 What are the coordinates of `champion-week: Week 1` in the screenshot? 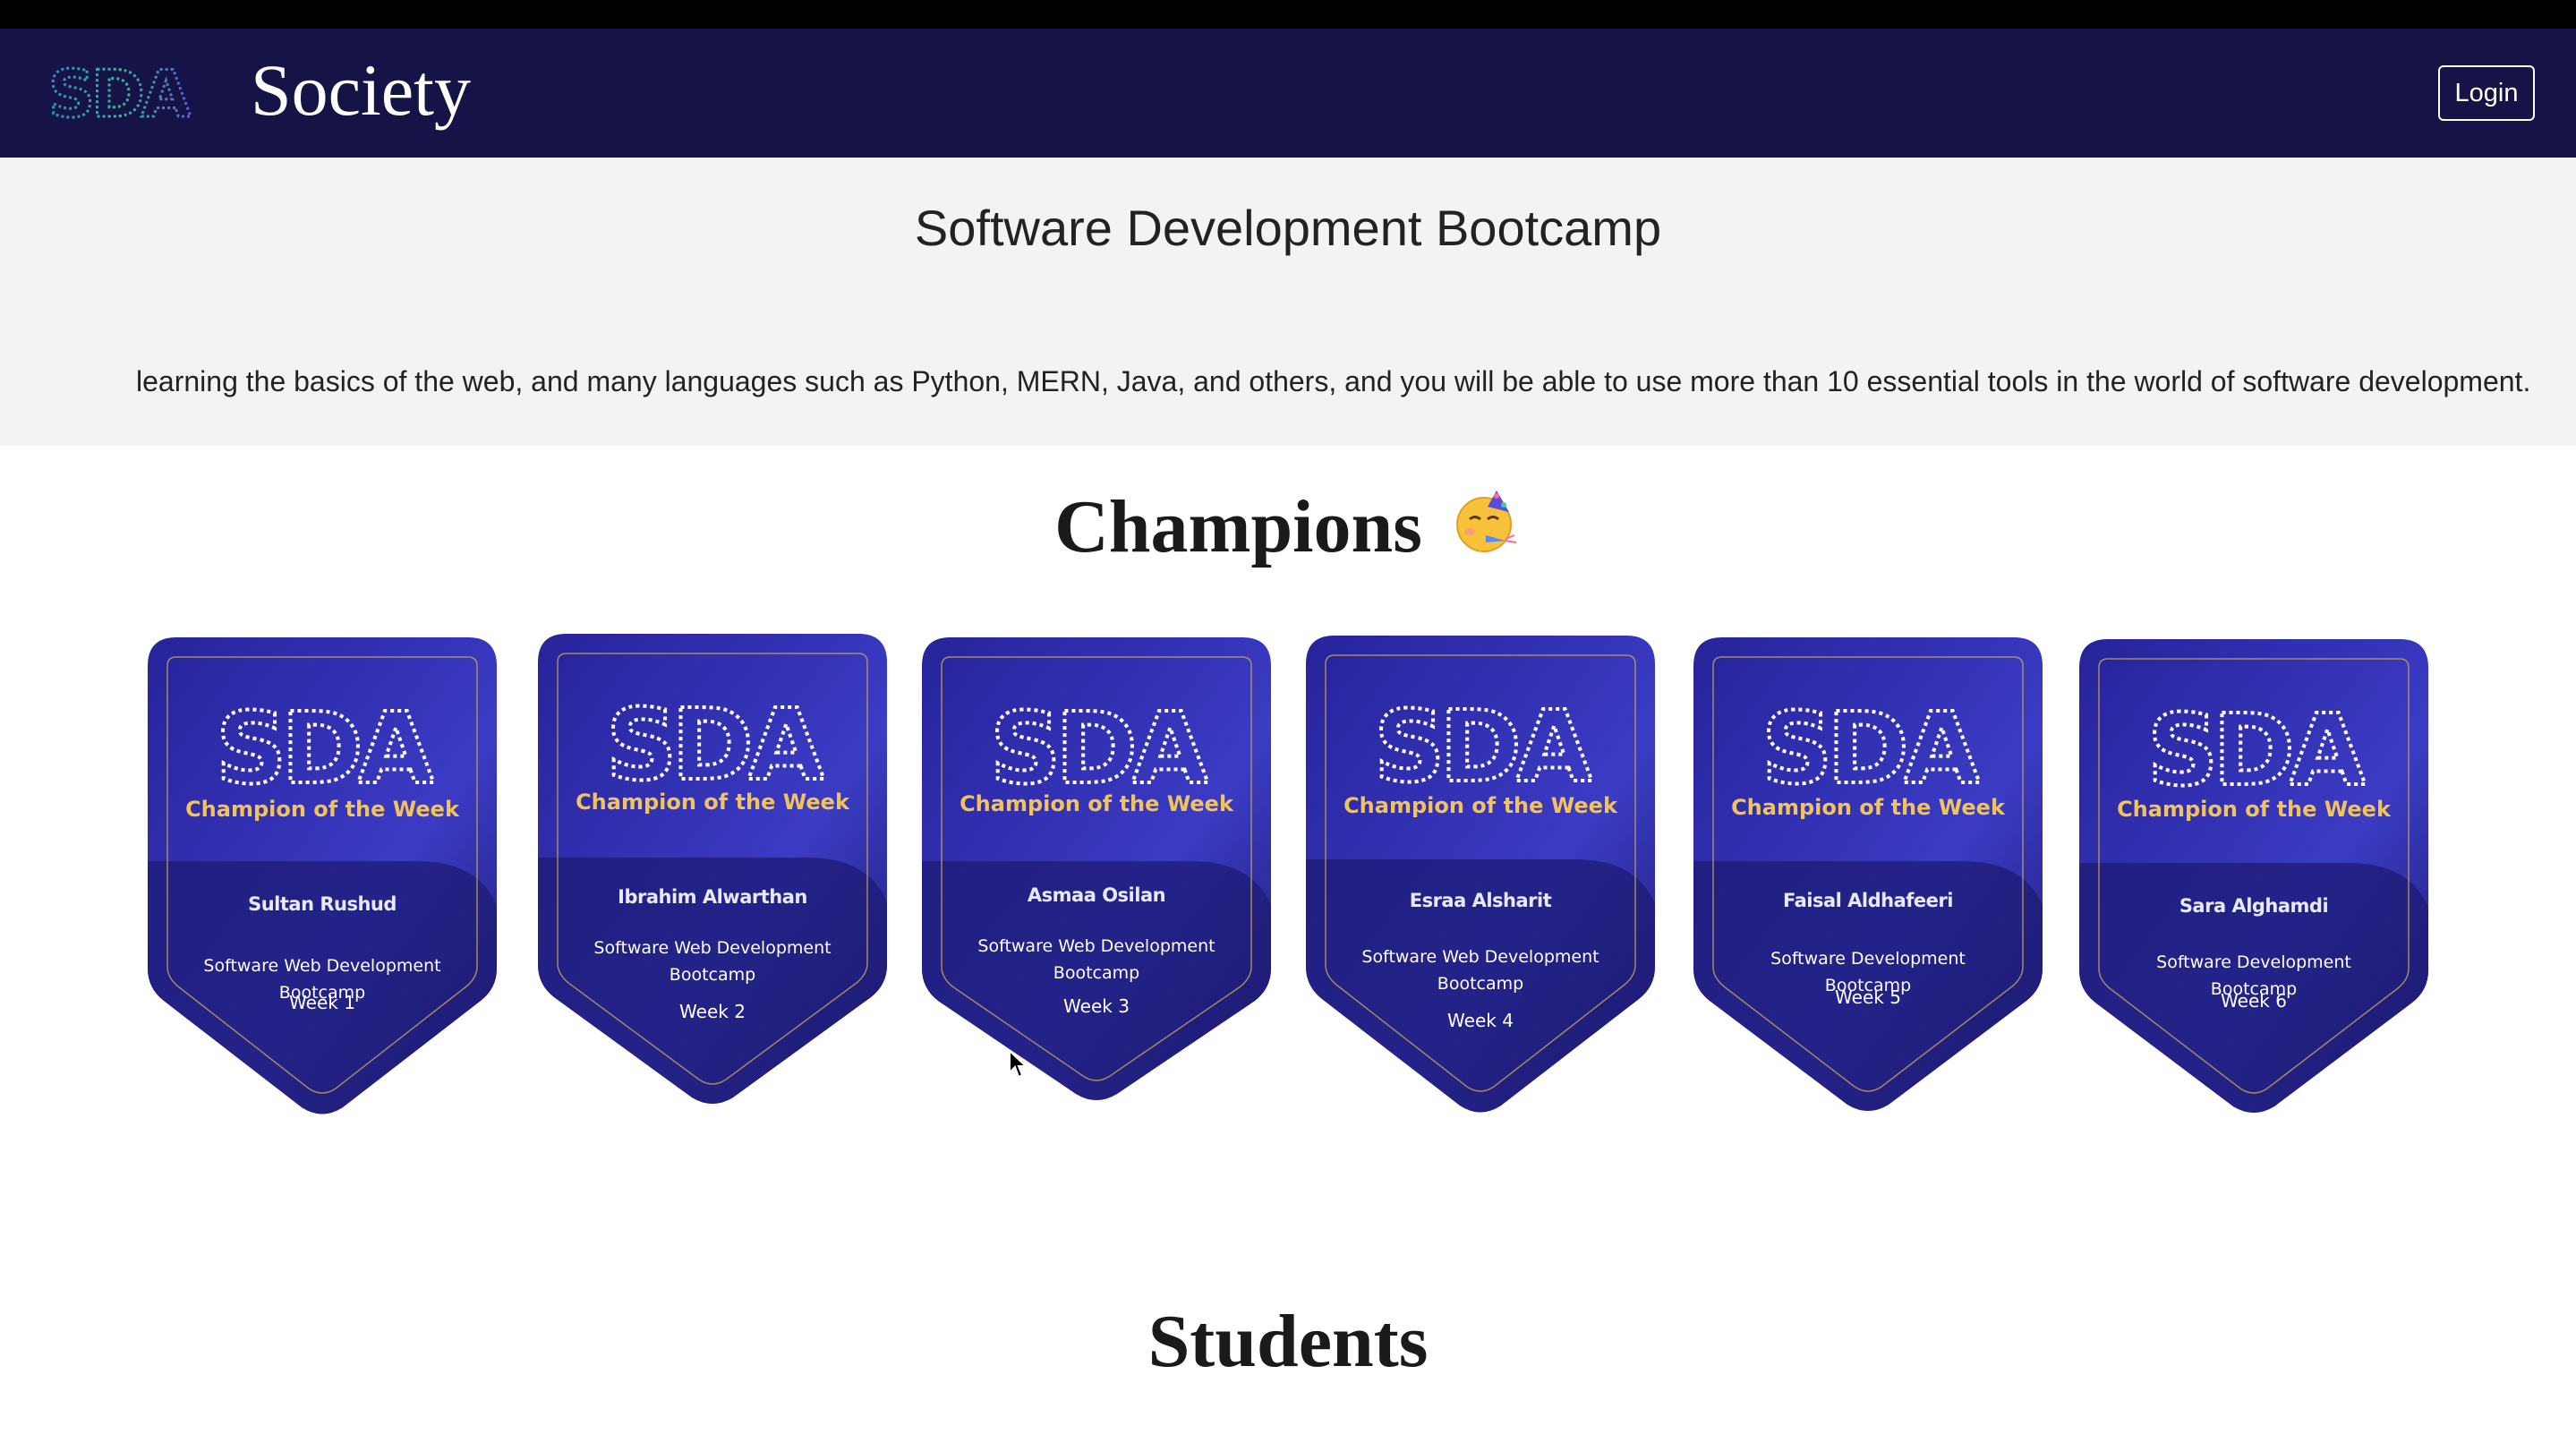 It's located at (322, 1002).